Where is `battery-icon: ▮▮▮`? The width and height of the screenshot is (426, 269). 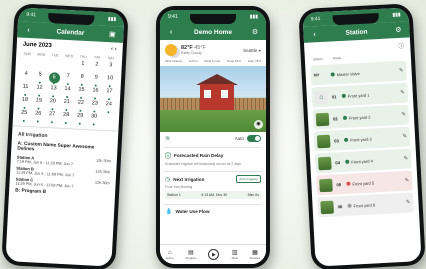
battery-icon: ▮▮▮ is located at coordinates (253, 17).